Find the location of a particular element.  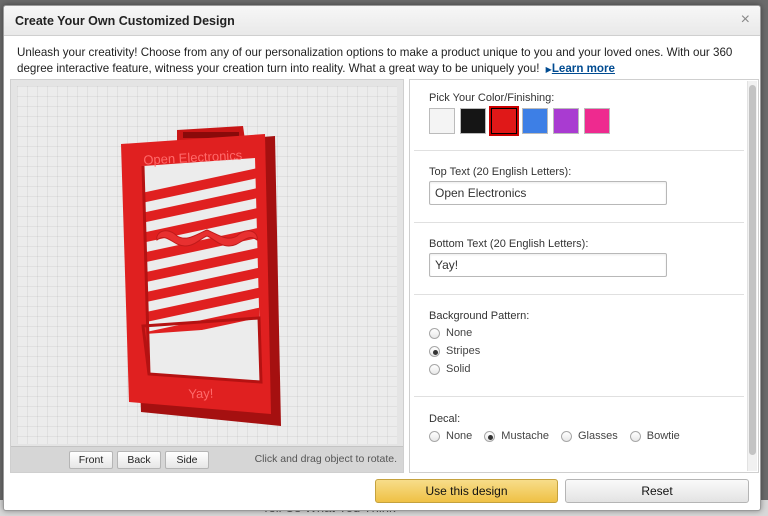

decal-option-none: None is located at coordinates (450, 436).